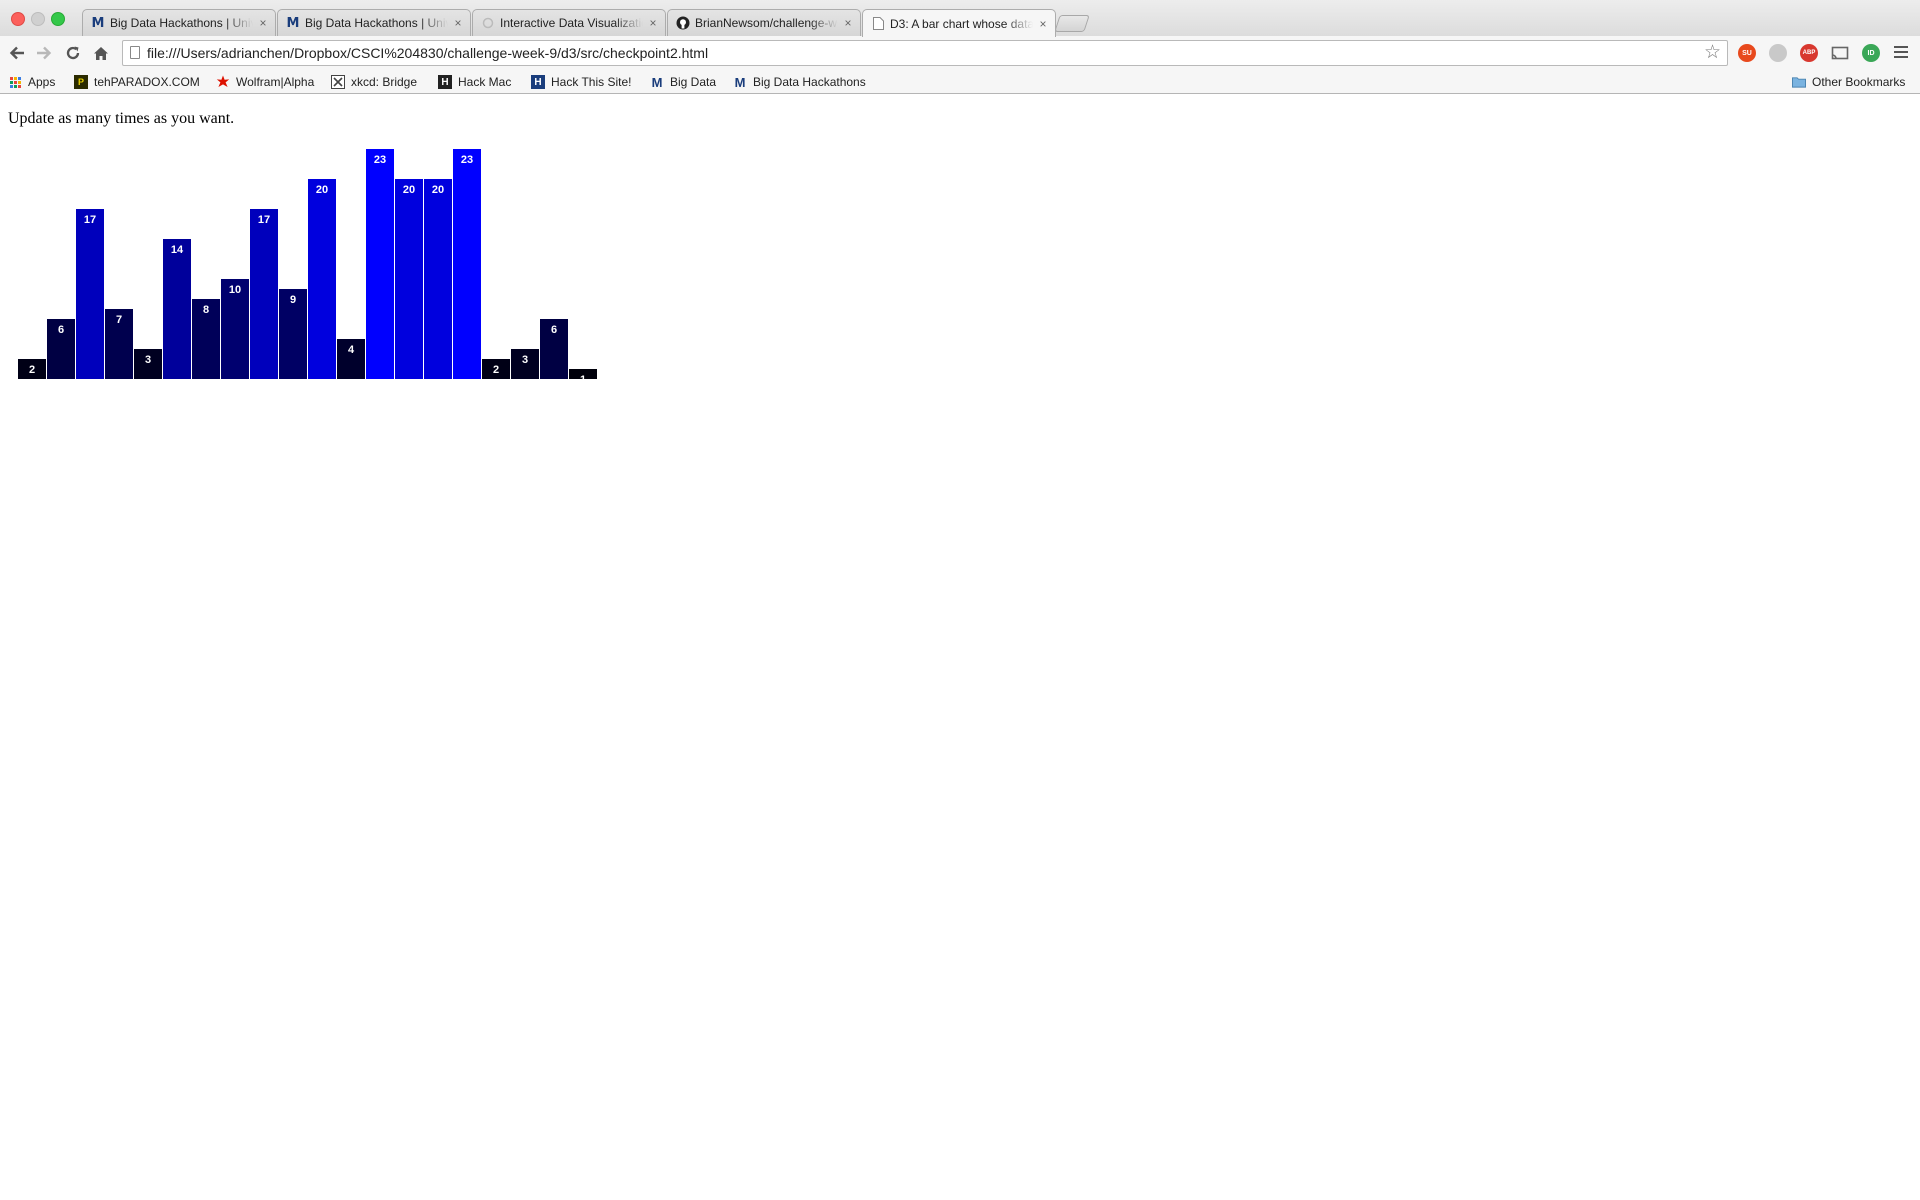 This screenshot has height=1200, width=1920. I want to click on intro-text: Update as many times as you want., so click(121, 118).